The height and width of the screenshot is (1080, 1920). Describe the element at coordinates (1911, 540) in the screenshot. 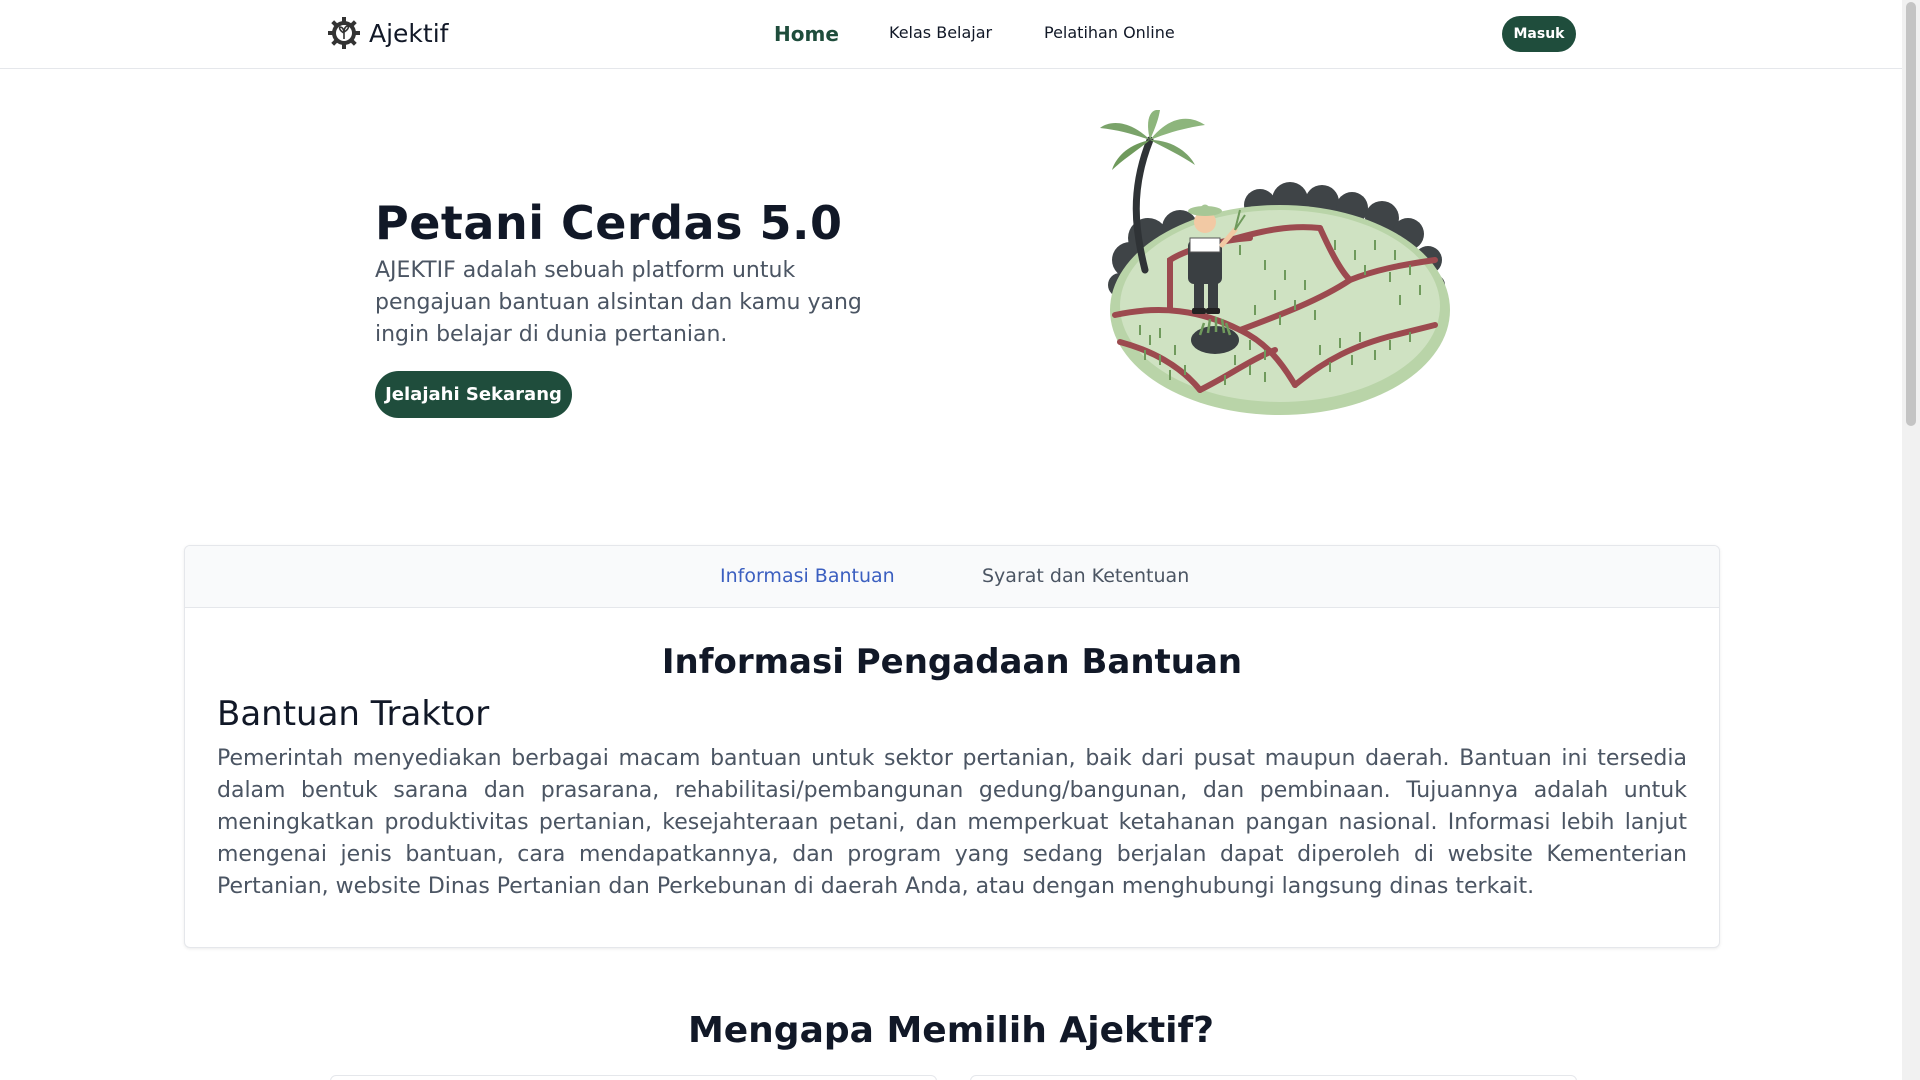

I see `vertical-scrollbar` at that location.